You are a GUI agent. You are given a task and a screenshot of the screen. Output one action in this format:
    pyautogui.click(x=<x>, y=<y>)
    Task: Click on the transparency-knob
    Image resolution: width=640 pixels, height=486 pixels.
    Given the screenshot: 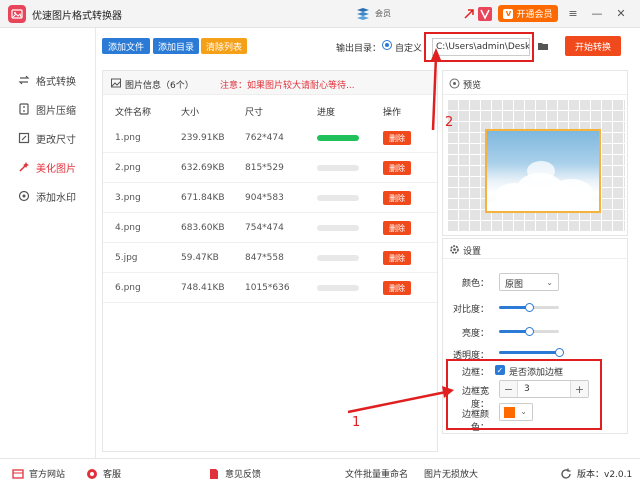 What is the action you would take?
    pyautogui.click(x=559, y=352)
    